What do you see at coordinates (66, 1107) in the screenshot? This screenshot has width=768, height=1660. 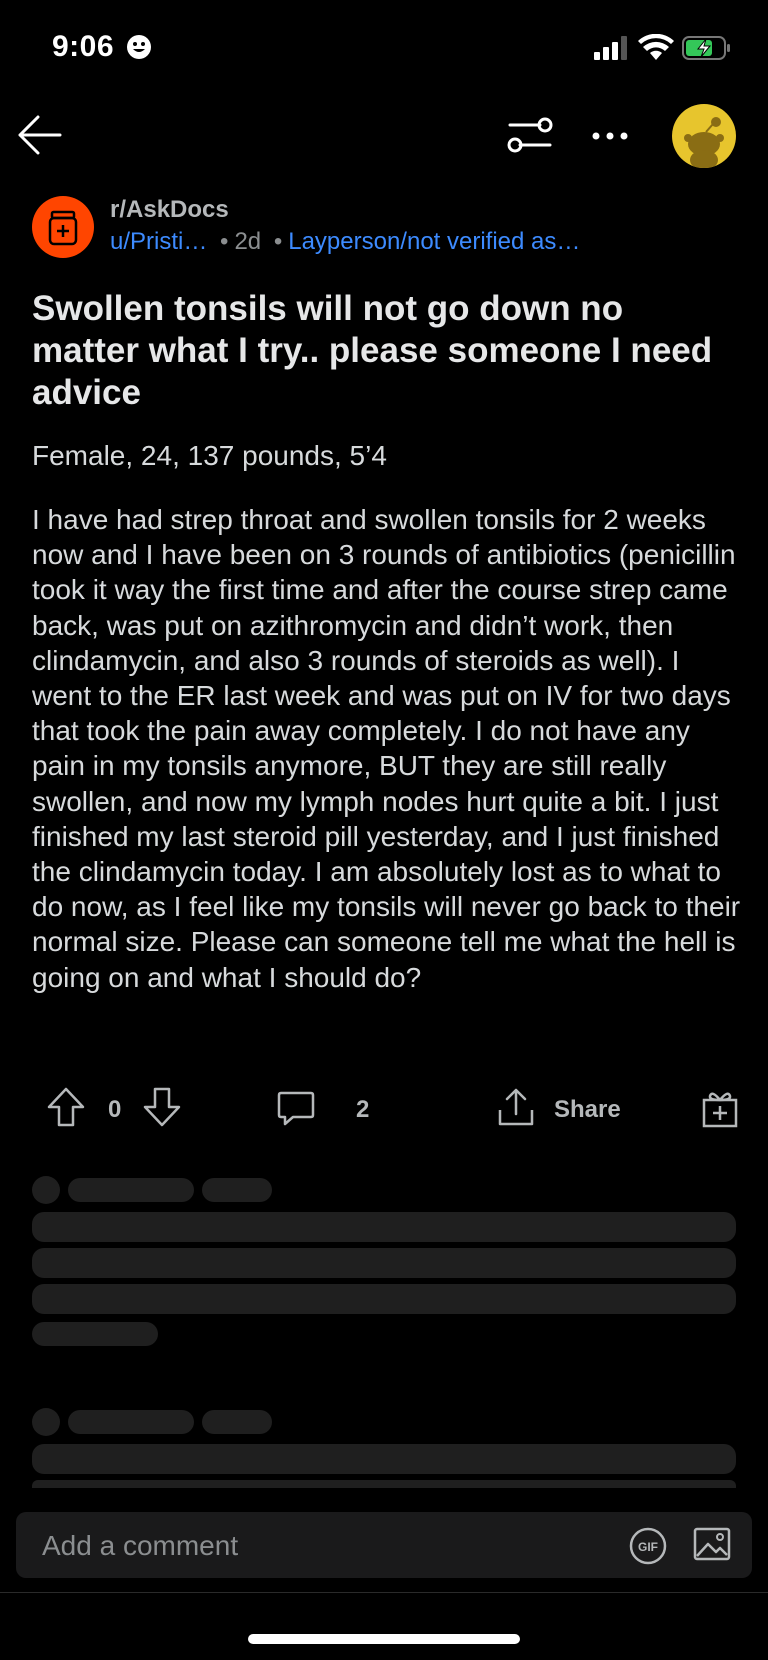 I see `upvote-icon` at bounding box center [66, 1107].